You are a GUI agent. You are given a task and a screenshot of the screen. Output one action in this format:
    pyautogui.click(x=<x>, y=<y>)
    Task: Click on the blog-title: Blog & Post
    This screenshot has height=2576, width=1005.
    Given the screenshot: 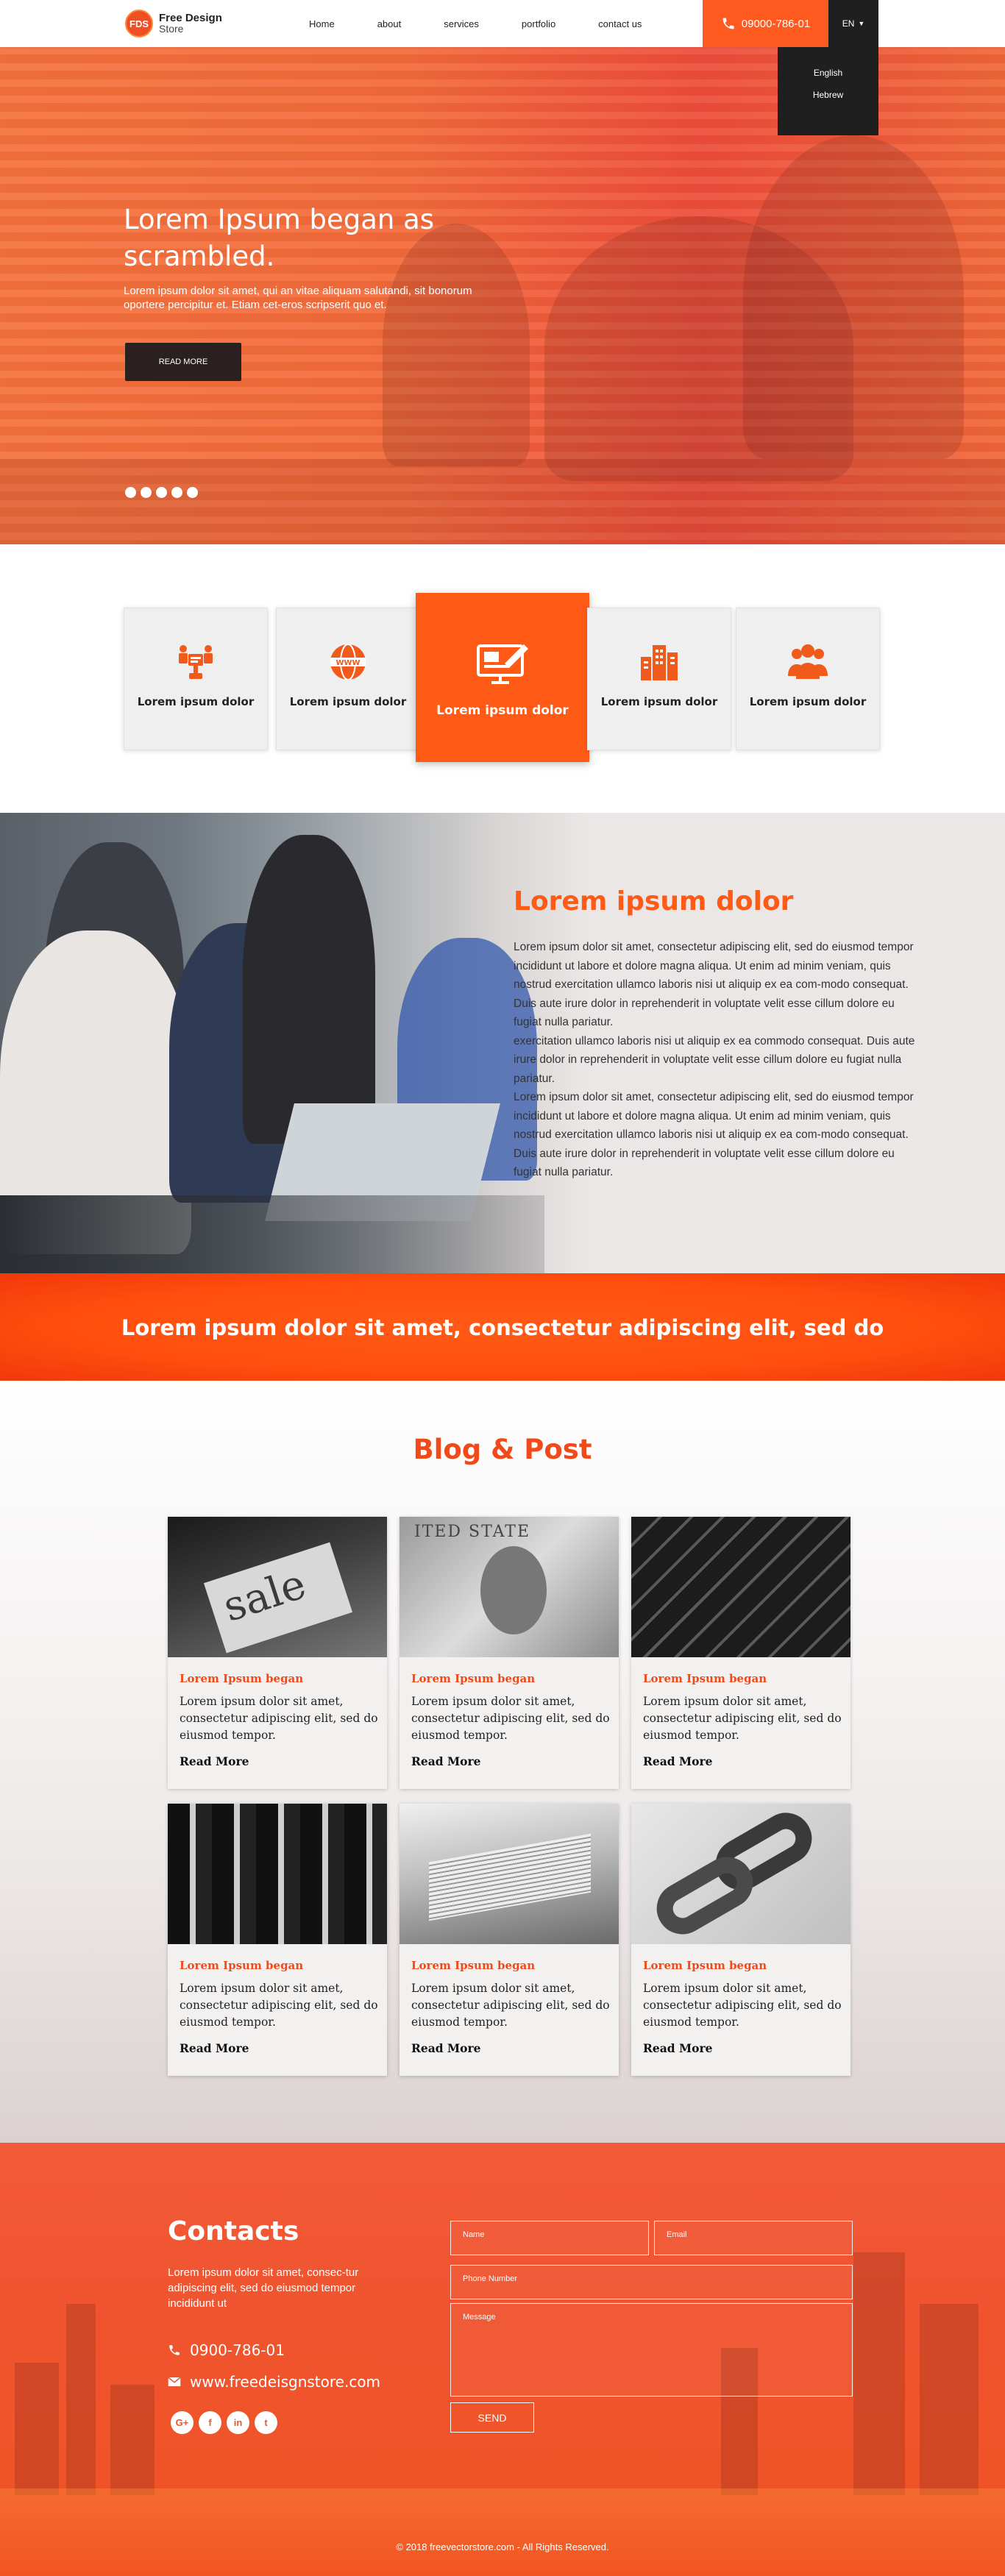 What is the action you would take?
    pyautogui.click(x=502, y=1449)
    